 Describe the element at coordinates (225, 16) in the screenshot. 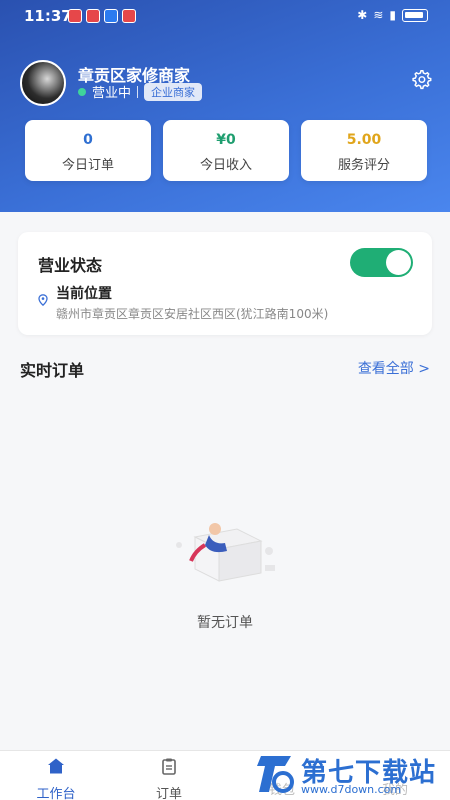

I see `status-bar: 11:37 ✱ ≋ ▮` at that location.